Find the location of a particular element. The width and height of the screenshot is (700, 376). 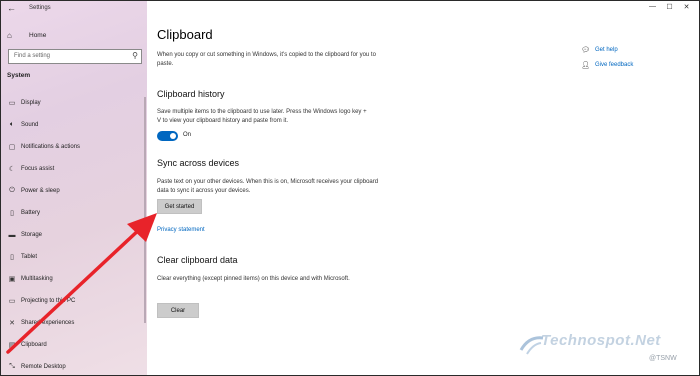

sidebar-item-label: Multitasking is located at coordinates (37, 279).